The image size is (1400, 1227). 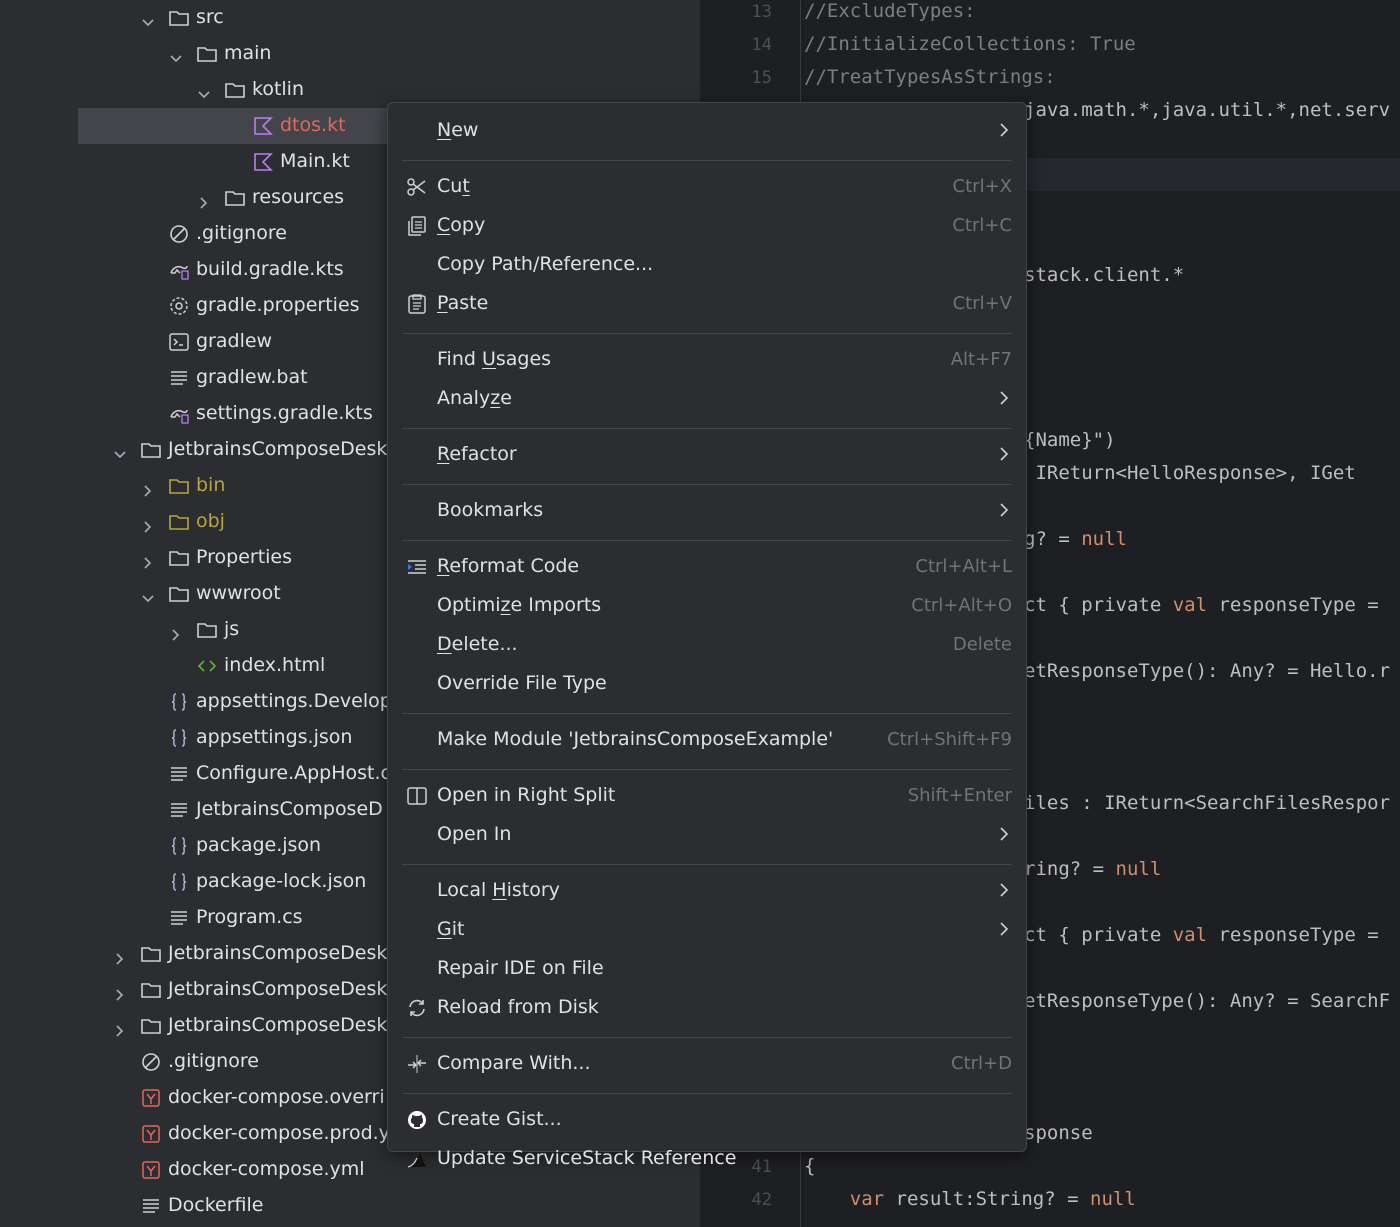 What do you see at coordinates (981, 1063) in the screenshot?
I see `menu-item-shortcut: Ctrl+D` at bounding box center [981, 1063].